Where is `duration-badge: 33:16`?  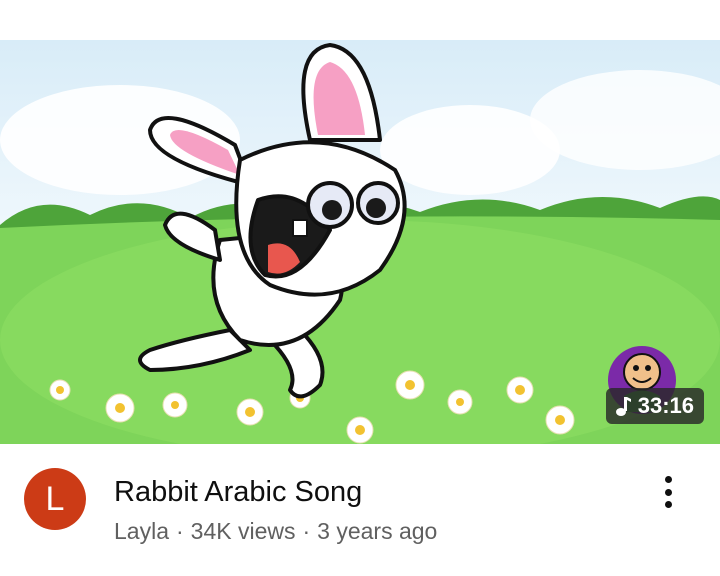
duration-badge: 33:16 is located at coordinates (654, 406).